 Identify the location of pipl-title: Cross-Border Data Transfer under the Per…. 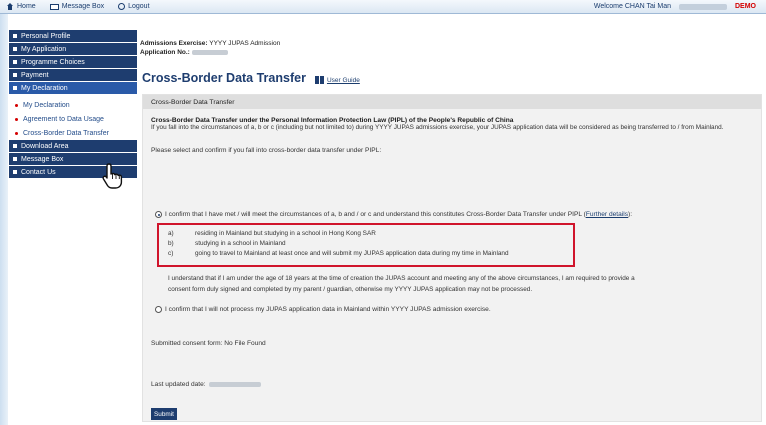
(332, 120).